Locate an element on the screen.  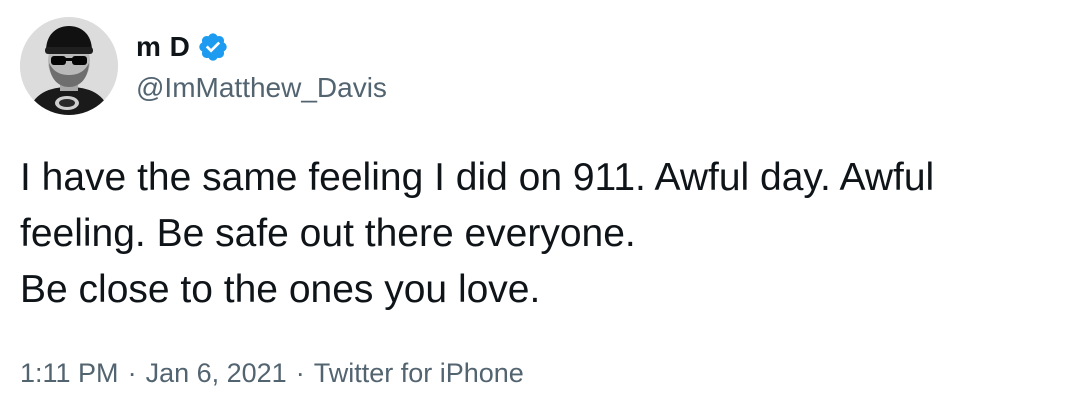
display-name: m D is located at coordinates (163, 47).